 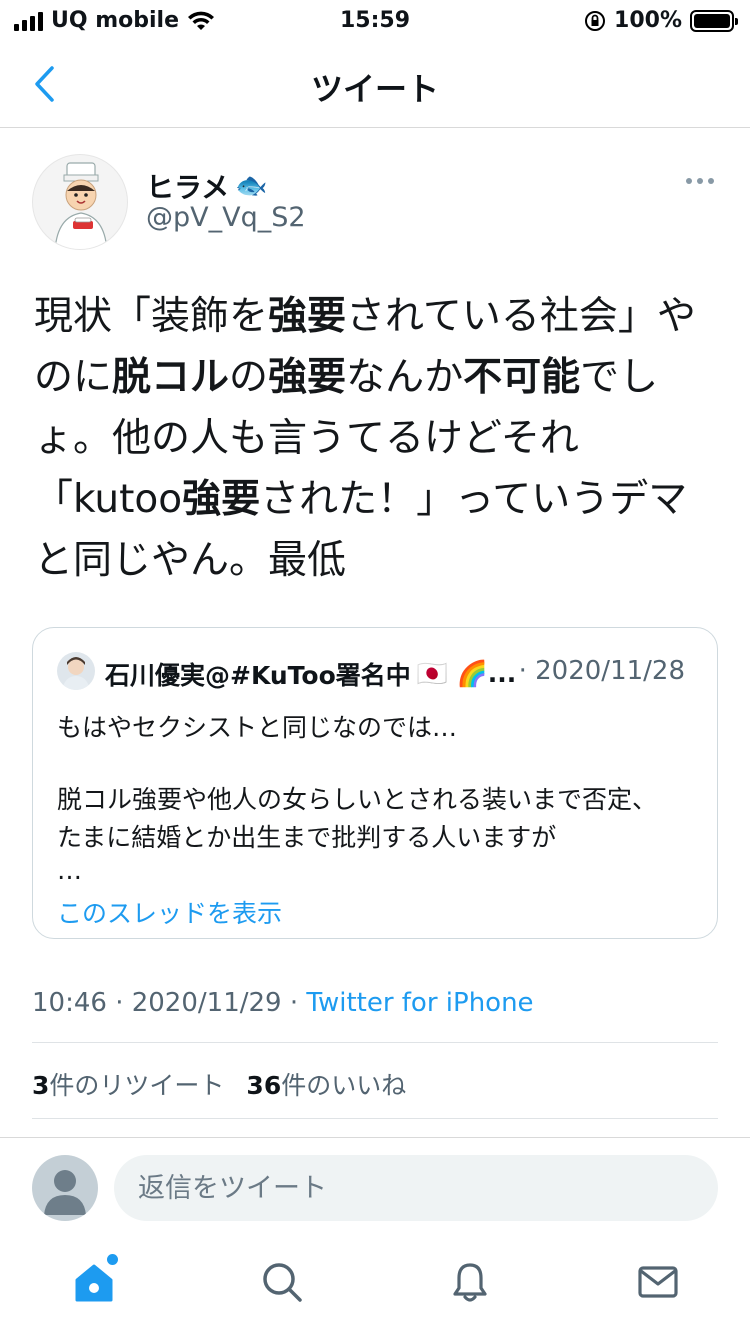 I want to click on retweet-label: 件のリツイート, so click(x=137, y=1085).